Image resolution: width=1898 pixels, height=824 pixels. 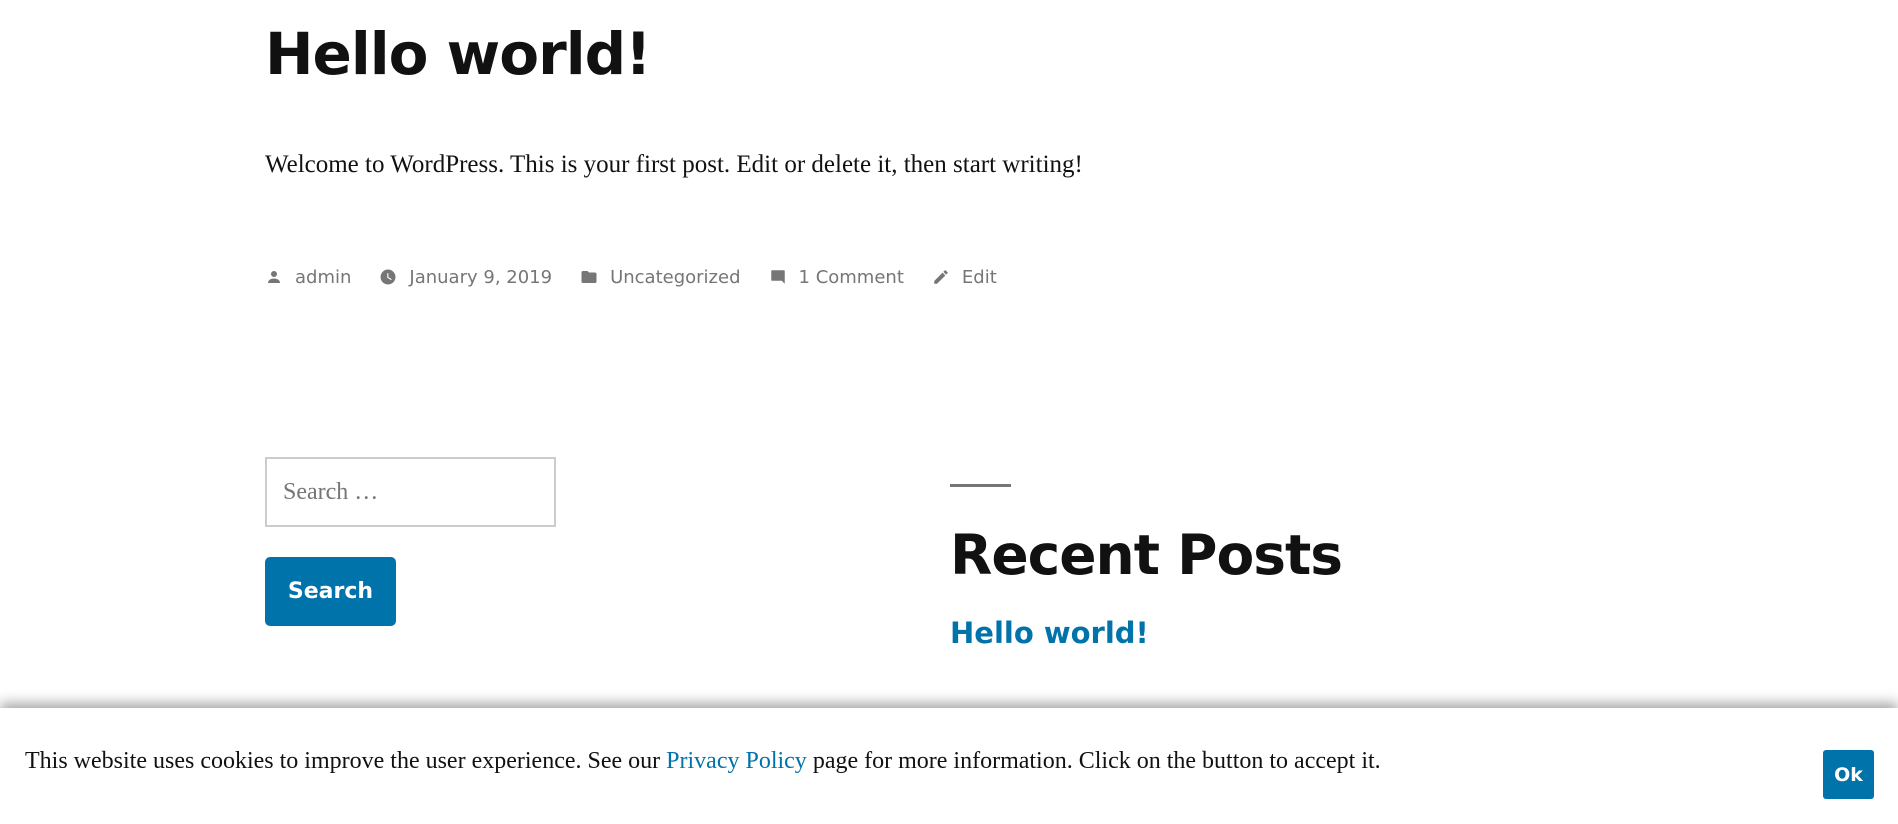 I want to click on cookie-accept-button: Ok, so click(x=1848, y=774).